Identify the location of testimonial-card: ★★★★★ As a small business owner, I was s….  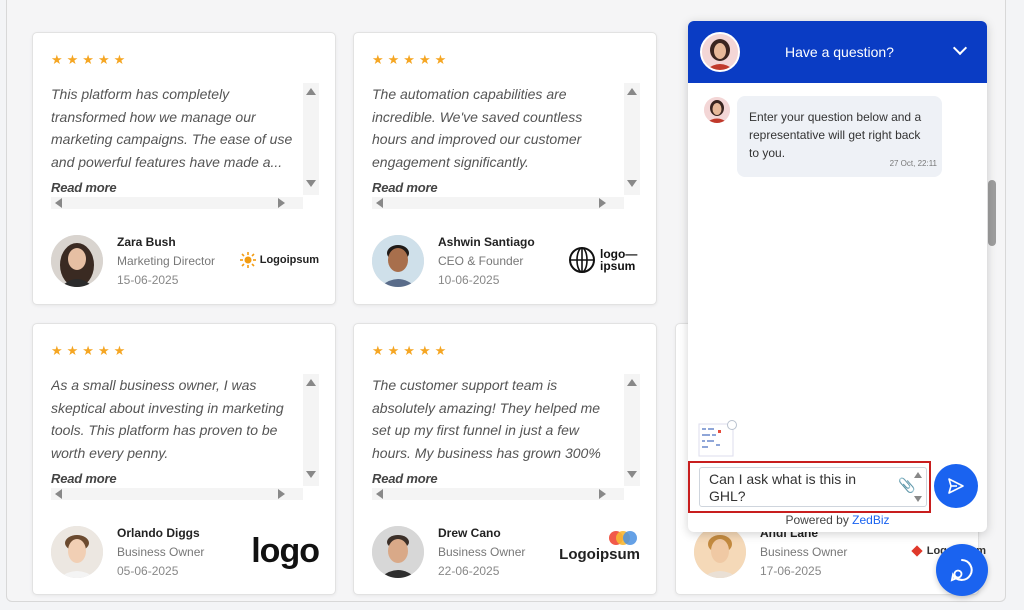
(184, 459).